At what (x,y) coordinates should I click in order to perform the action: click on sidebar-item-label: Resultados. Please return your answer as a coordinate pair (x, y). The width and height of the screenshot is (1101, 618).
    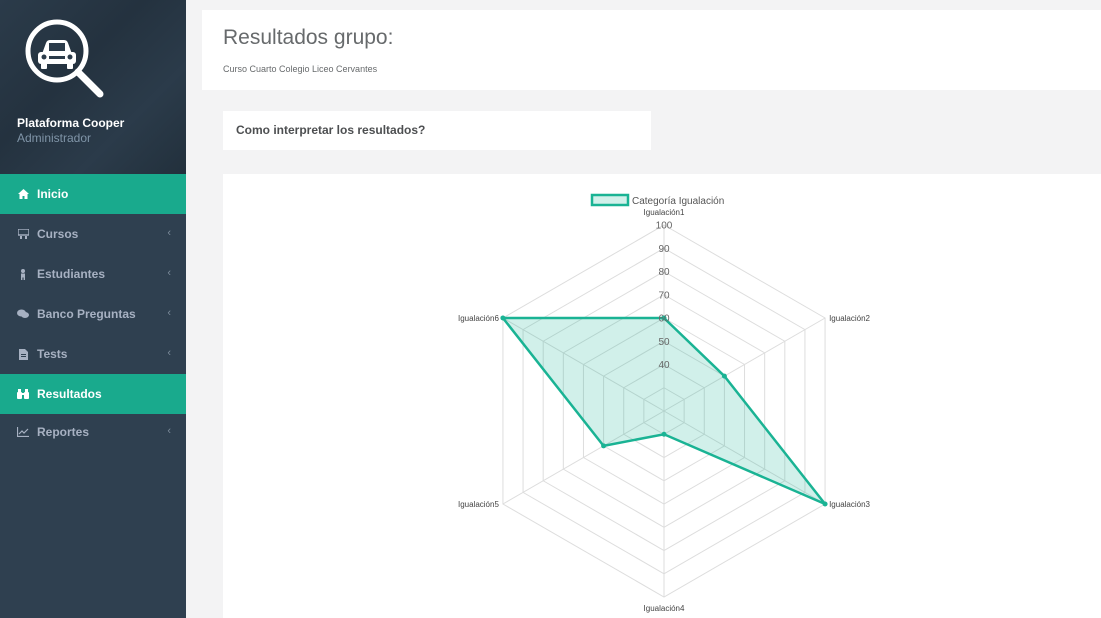
    Looking at the image, I should click on (69, 394).